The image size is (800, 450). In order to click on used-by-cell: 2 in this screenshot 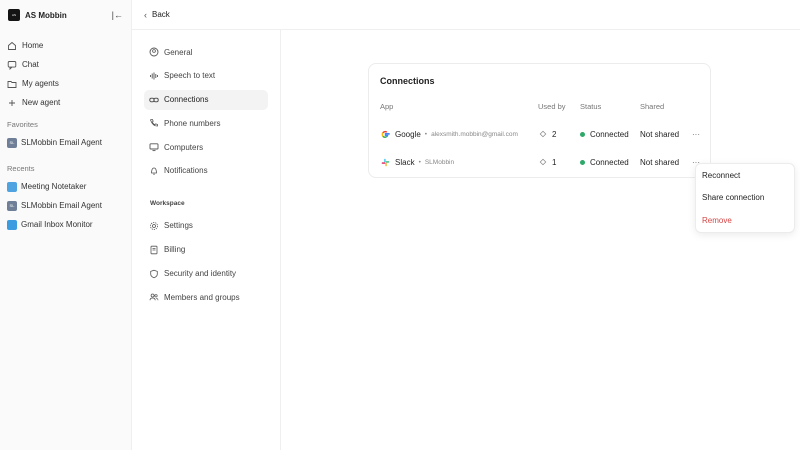, I will do `click(547, 134)`.